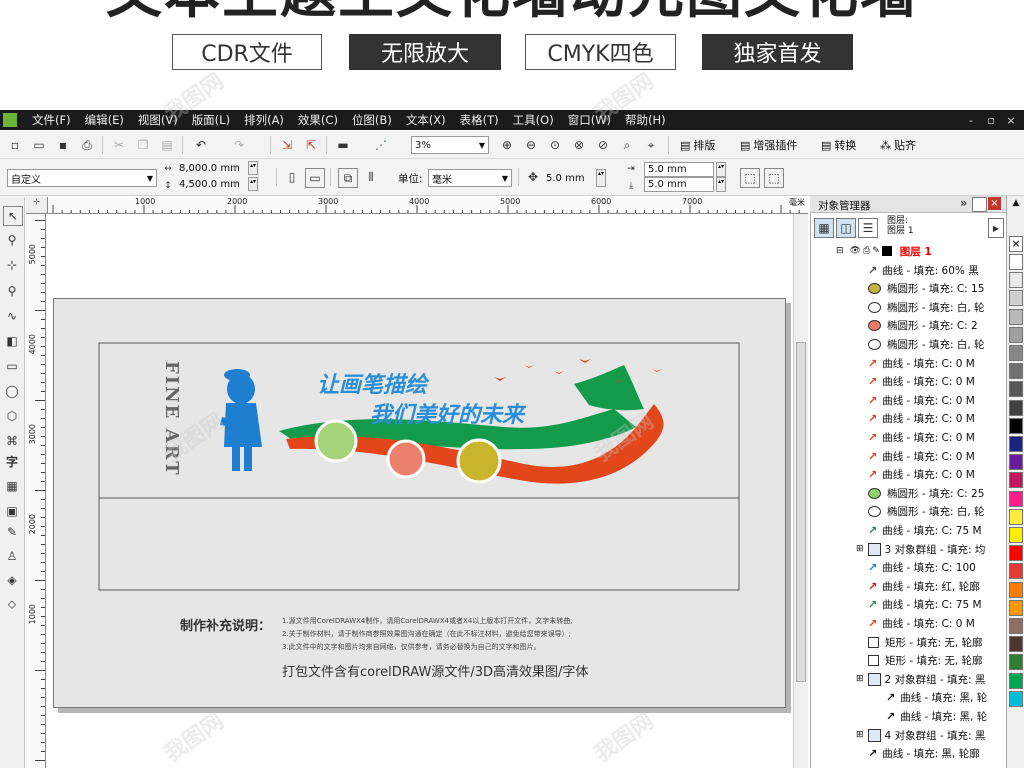 This screenshot has width=1024, height=768. Describe the element at coordinates (898, 145) in the screenshot. I see `plugin-snap: ⁂ 贴齐` at that location.